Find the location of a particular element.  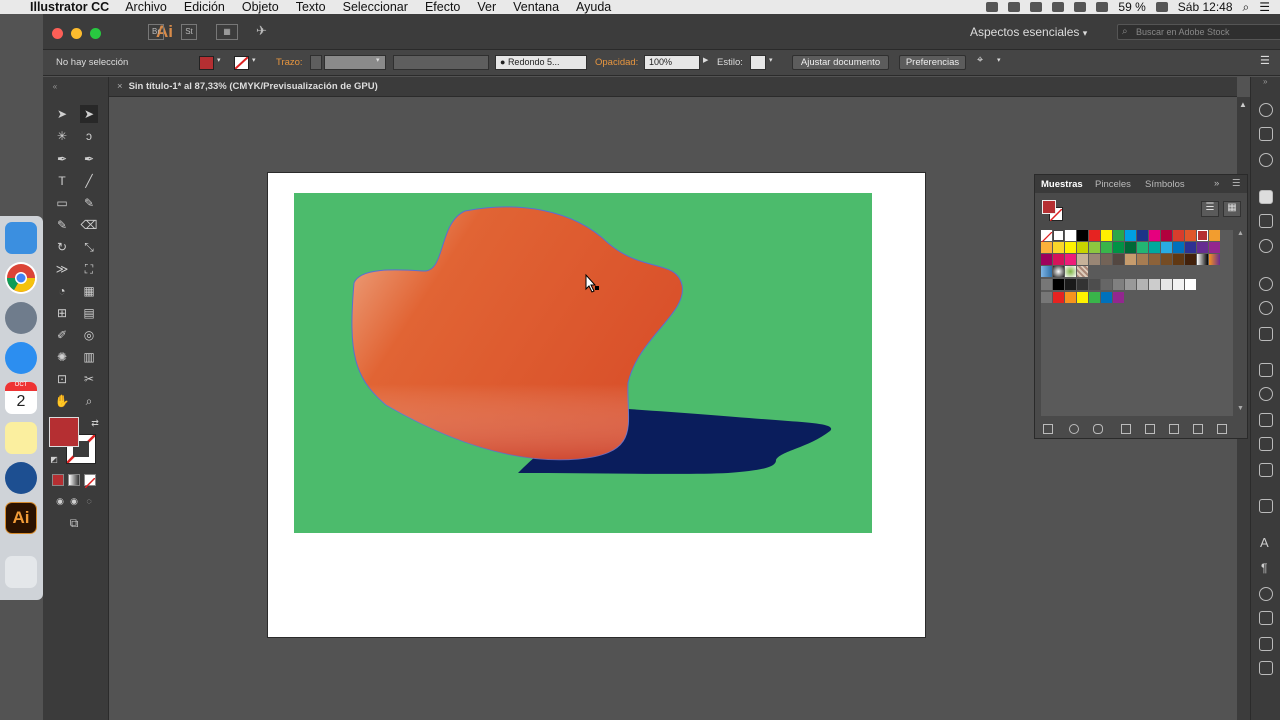

column-graph-tool-icon: ▥ is located at coordinates (89, 357).